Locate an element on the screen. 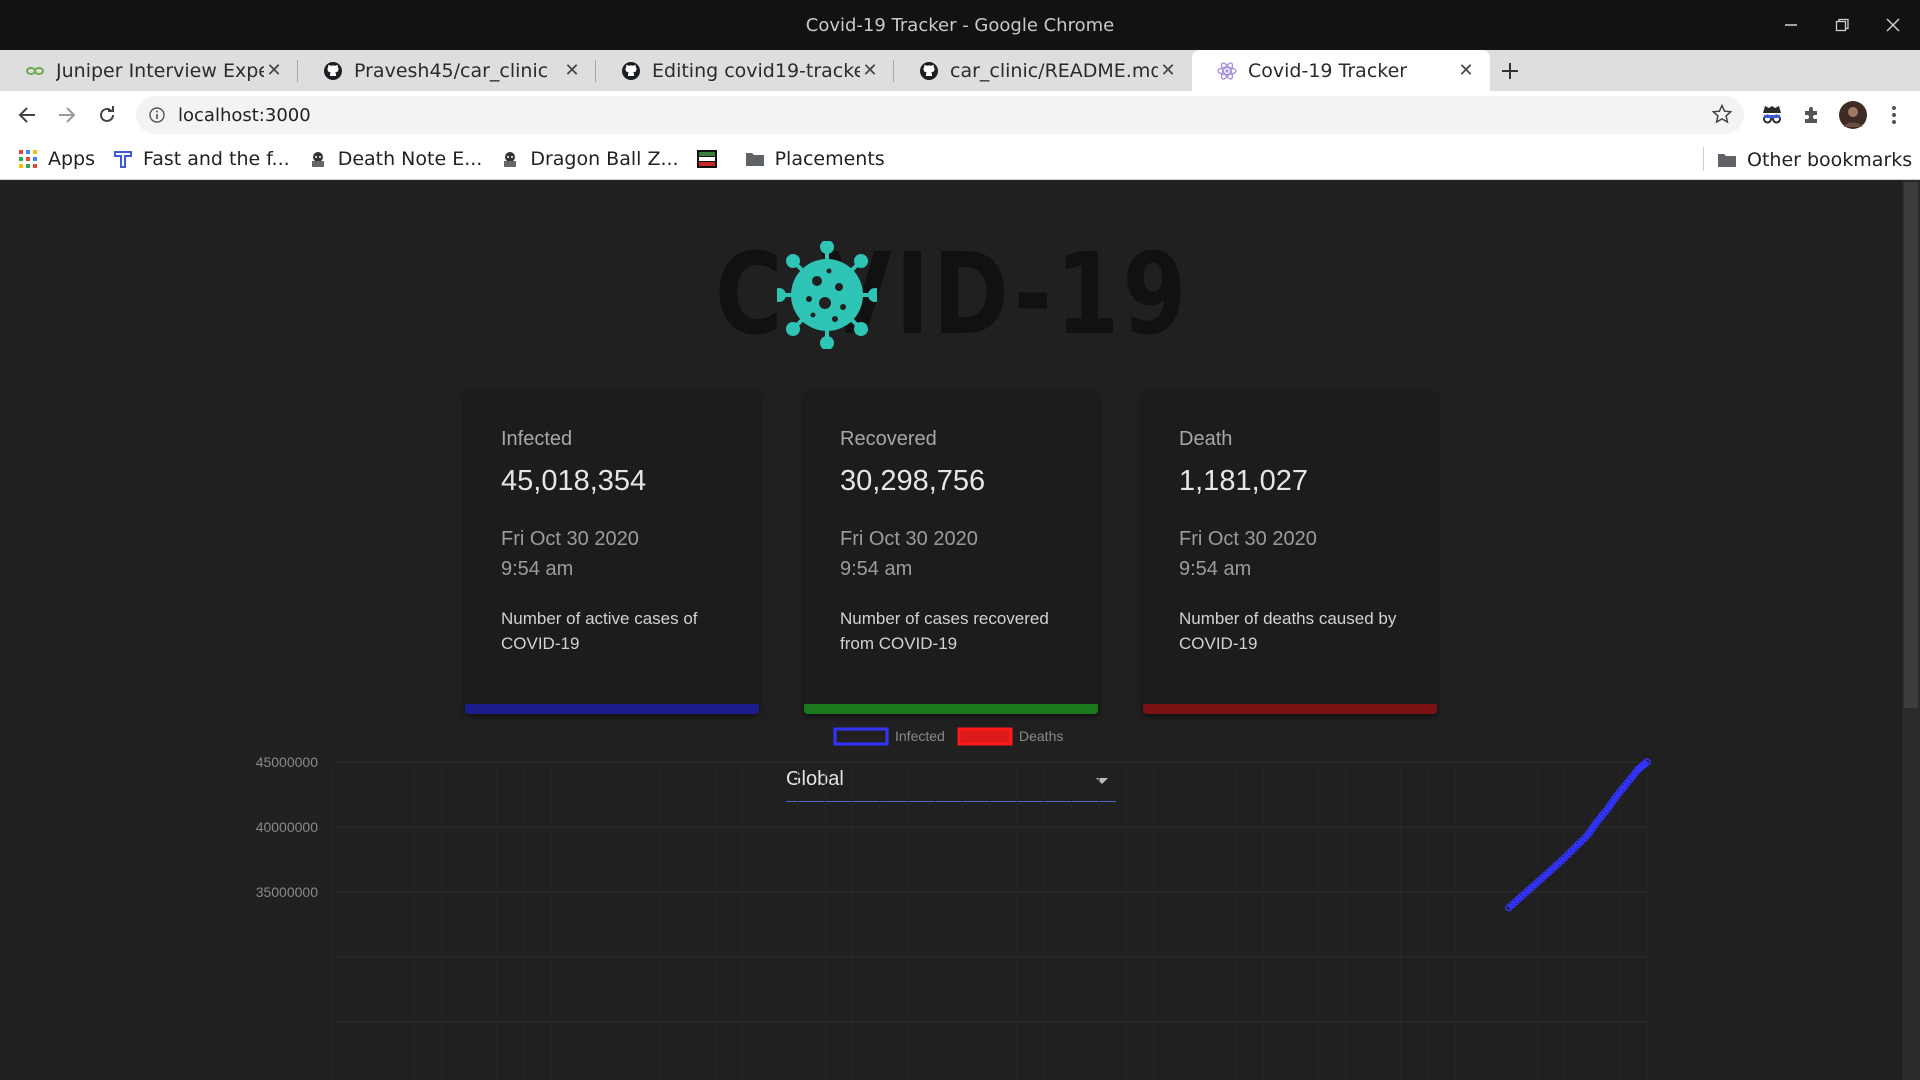 This screenshot has width=1920, height=1080. y-tick-label: 35000000 is located at coordinates (287, 892).